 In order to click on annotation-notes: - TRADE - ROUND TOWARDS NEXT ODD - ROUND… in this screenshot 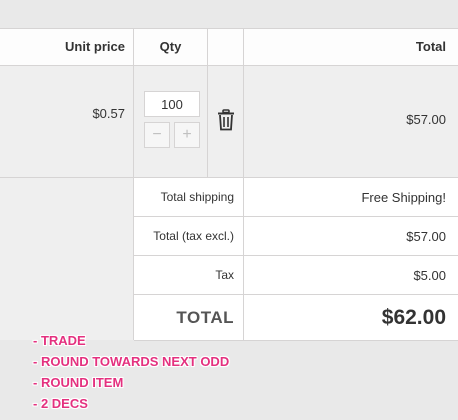, I will do `click(131, 372)`.